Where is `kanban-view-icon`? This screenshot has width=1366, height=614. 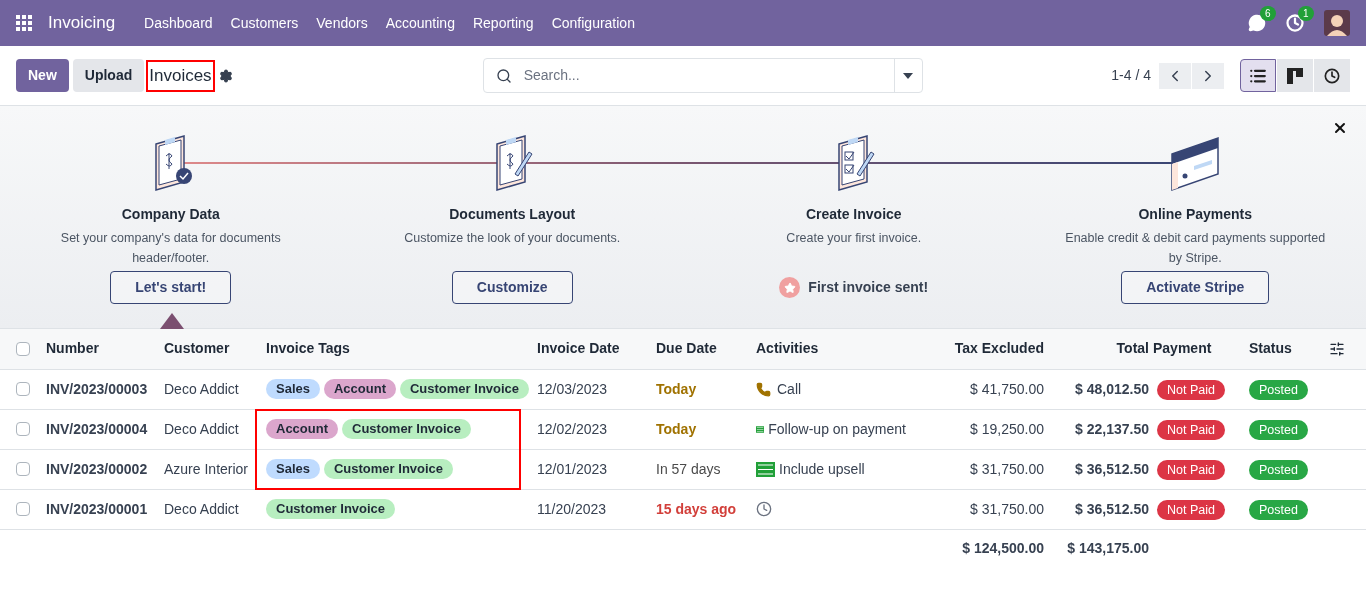
kanban-view-icon is located at coordinates (1295, 75).